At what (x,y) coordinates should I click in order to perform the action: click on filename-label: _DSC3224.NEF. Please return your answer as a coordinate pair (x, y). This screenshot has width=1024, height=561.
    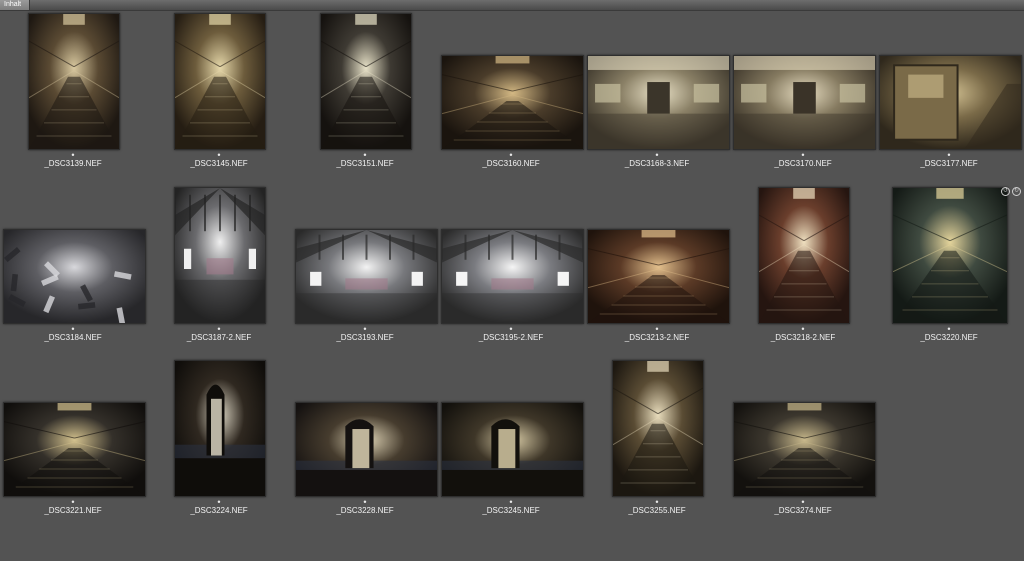
    Looking at the image, I should click on (219, 510).